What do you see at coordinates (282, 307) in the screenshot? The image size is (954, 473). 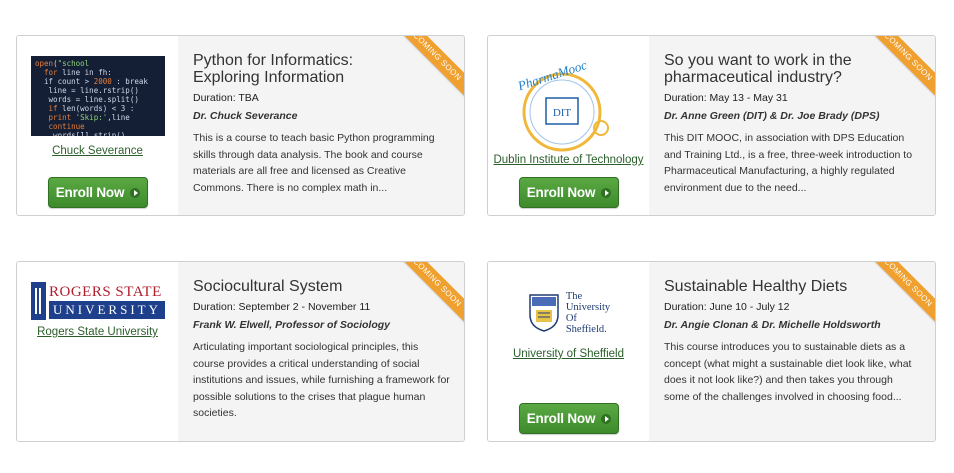 I see `course-duration: Duration: September 2 - November 11` at bounding box center [282, 307].